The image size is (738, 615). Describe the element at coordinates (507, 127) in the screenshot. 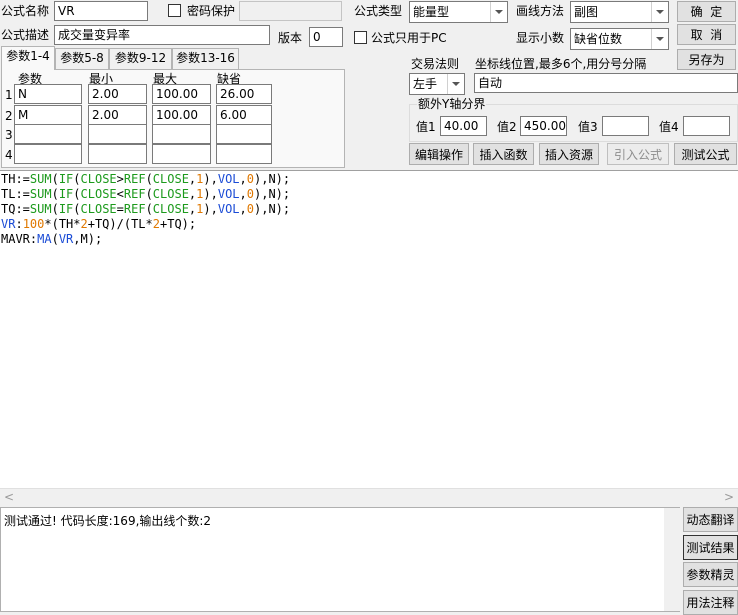

I see `y-value-2-label: 值2` at that location.